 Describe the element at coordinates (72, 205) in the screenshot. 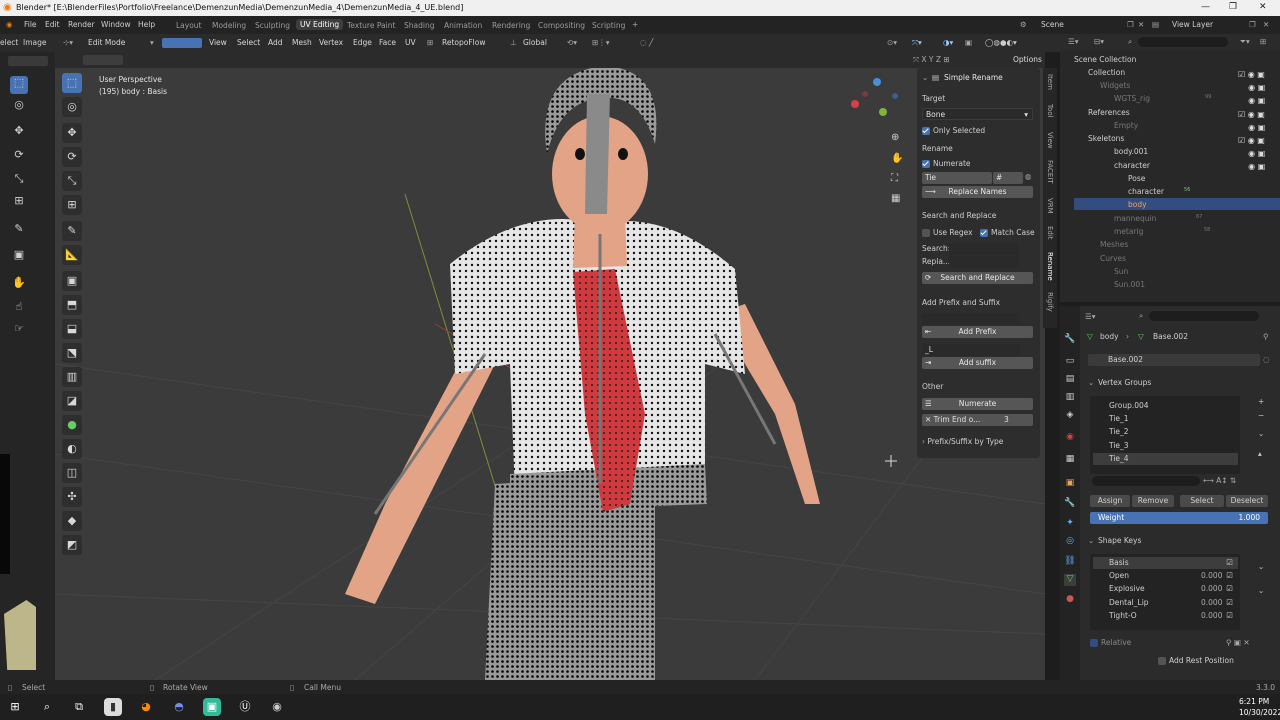

I see `transform-tool-icon: ⊞` at that location.